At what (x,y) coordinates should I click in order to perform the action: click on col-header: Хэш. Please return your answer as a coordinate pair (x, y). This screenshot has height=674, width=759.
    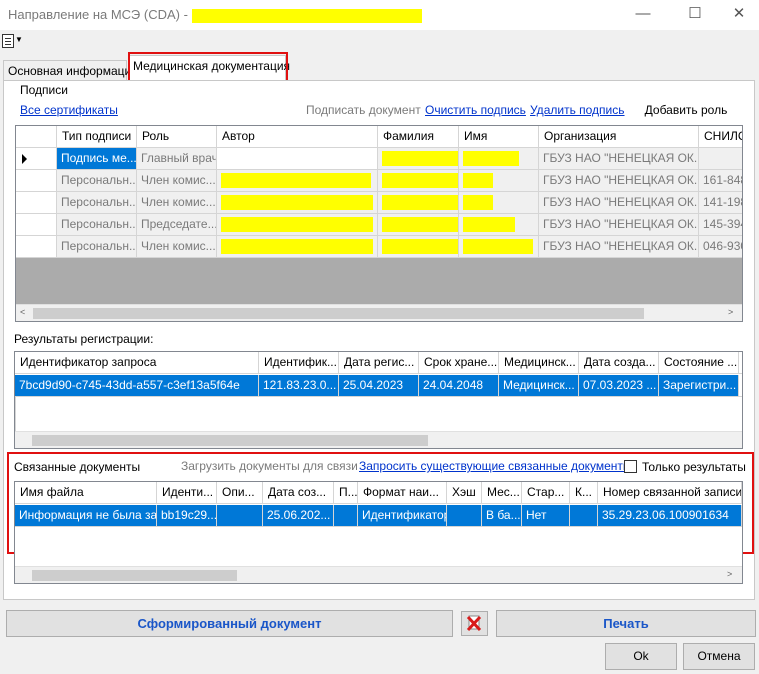
    Looking at the image, I should click on (464, 493).